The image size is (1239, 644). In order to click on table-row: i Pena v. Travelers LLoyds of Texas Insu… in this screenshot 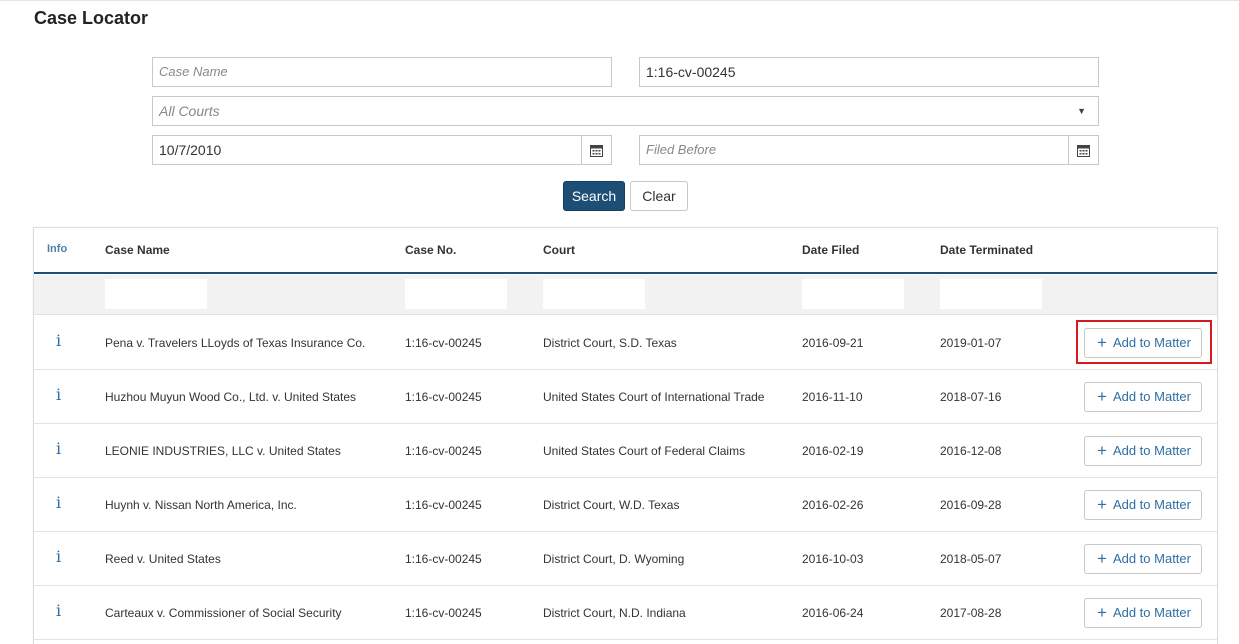, I will do `click(625, 343)`.